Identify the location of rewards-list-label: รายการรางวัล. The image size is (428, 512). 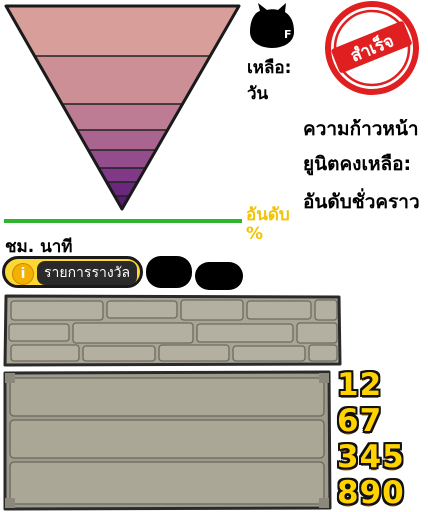
(87, 273).